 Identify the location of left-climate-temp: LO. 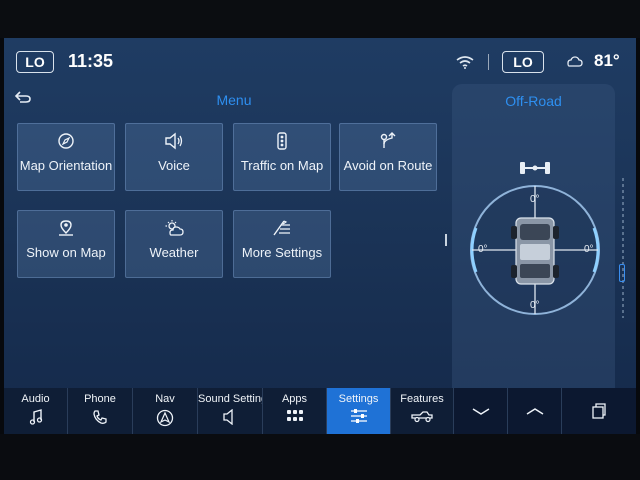
(35, 62).